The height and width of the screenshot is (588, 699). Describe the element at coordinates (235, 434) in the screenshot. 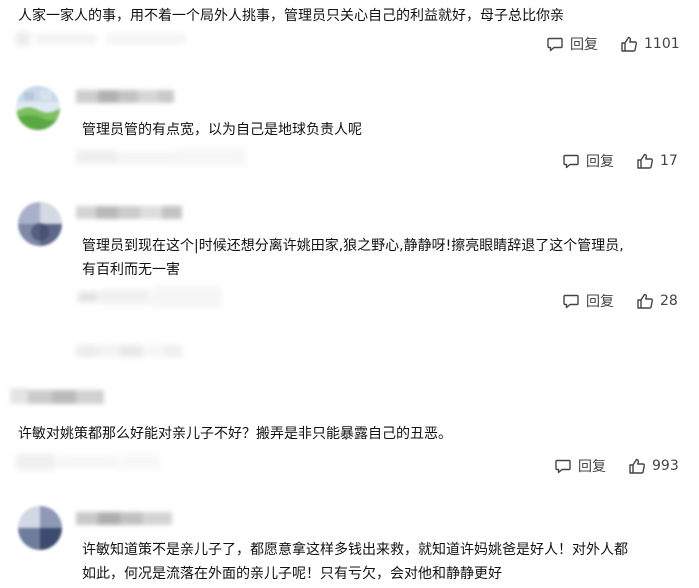

I see `comment-text: 许敏对姚策都那么好能对亲儿子不好？搬弄是非只能暴露自己的丑恶。` at that location.